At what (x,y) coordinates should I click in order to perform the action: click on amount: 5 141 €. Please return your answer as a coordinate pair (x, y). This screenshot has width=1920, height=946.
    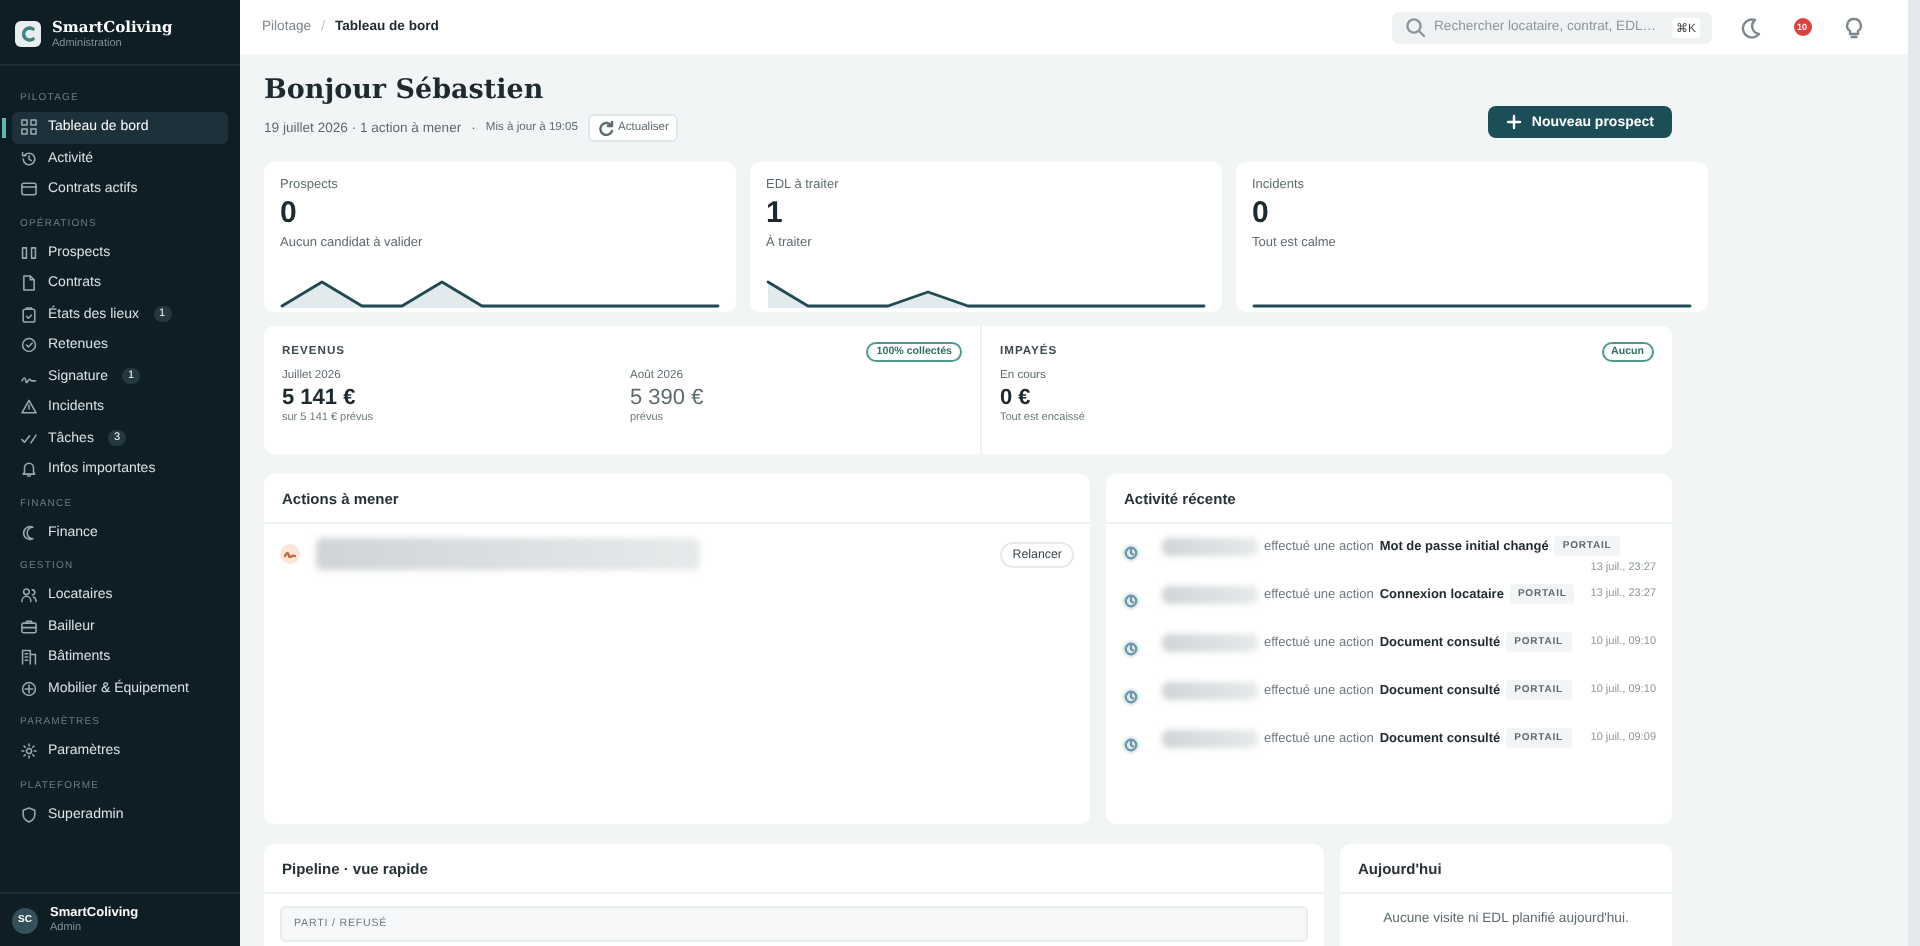
    Looking at the image, I should click on (320, 398).